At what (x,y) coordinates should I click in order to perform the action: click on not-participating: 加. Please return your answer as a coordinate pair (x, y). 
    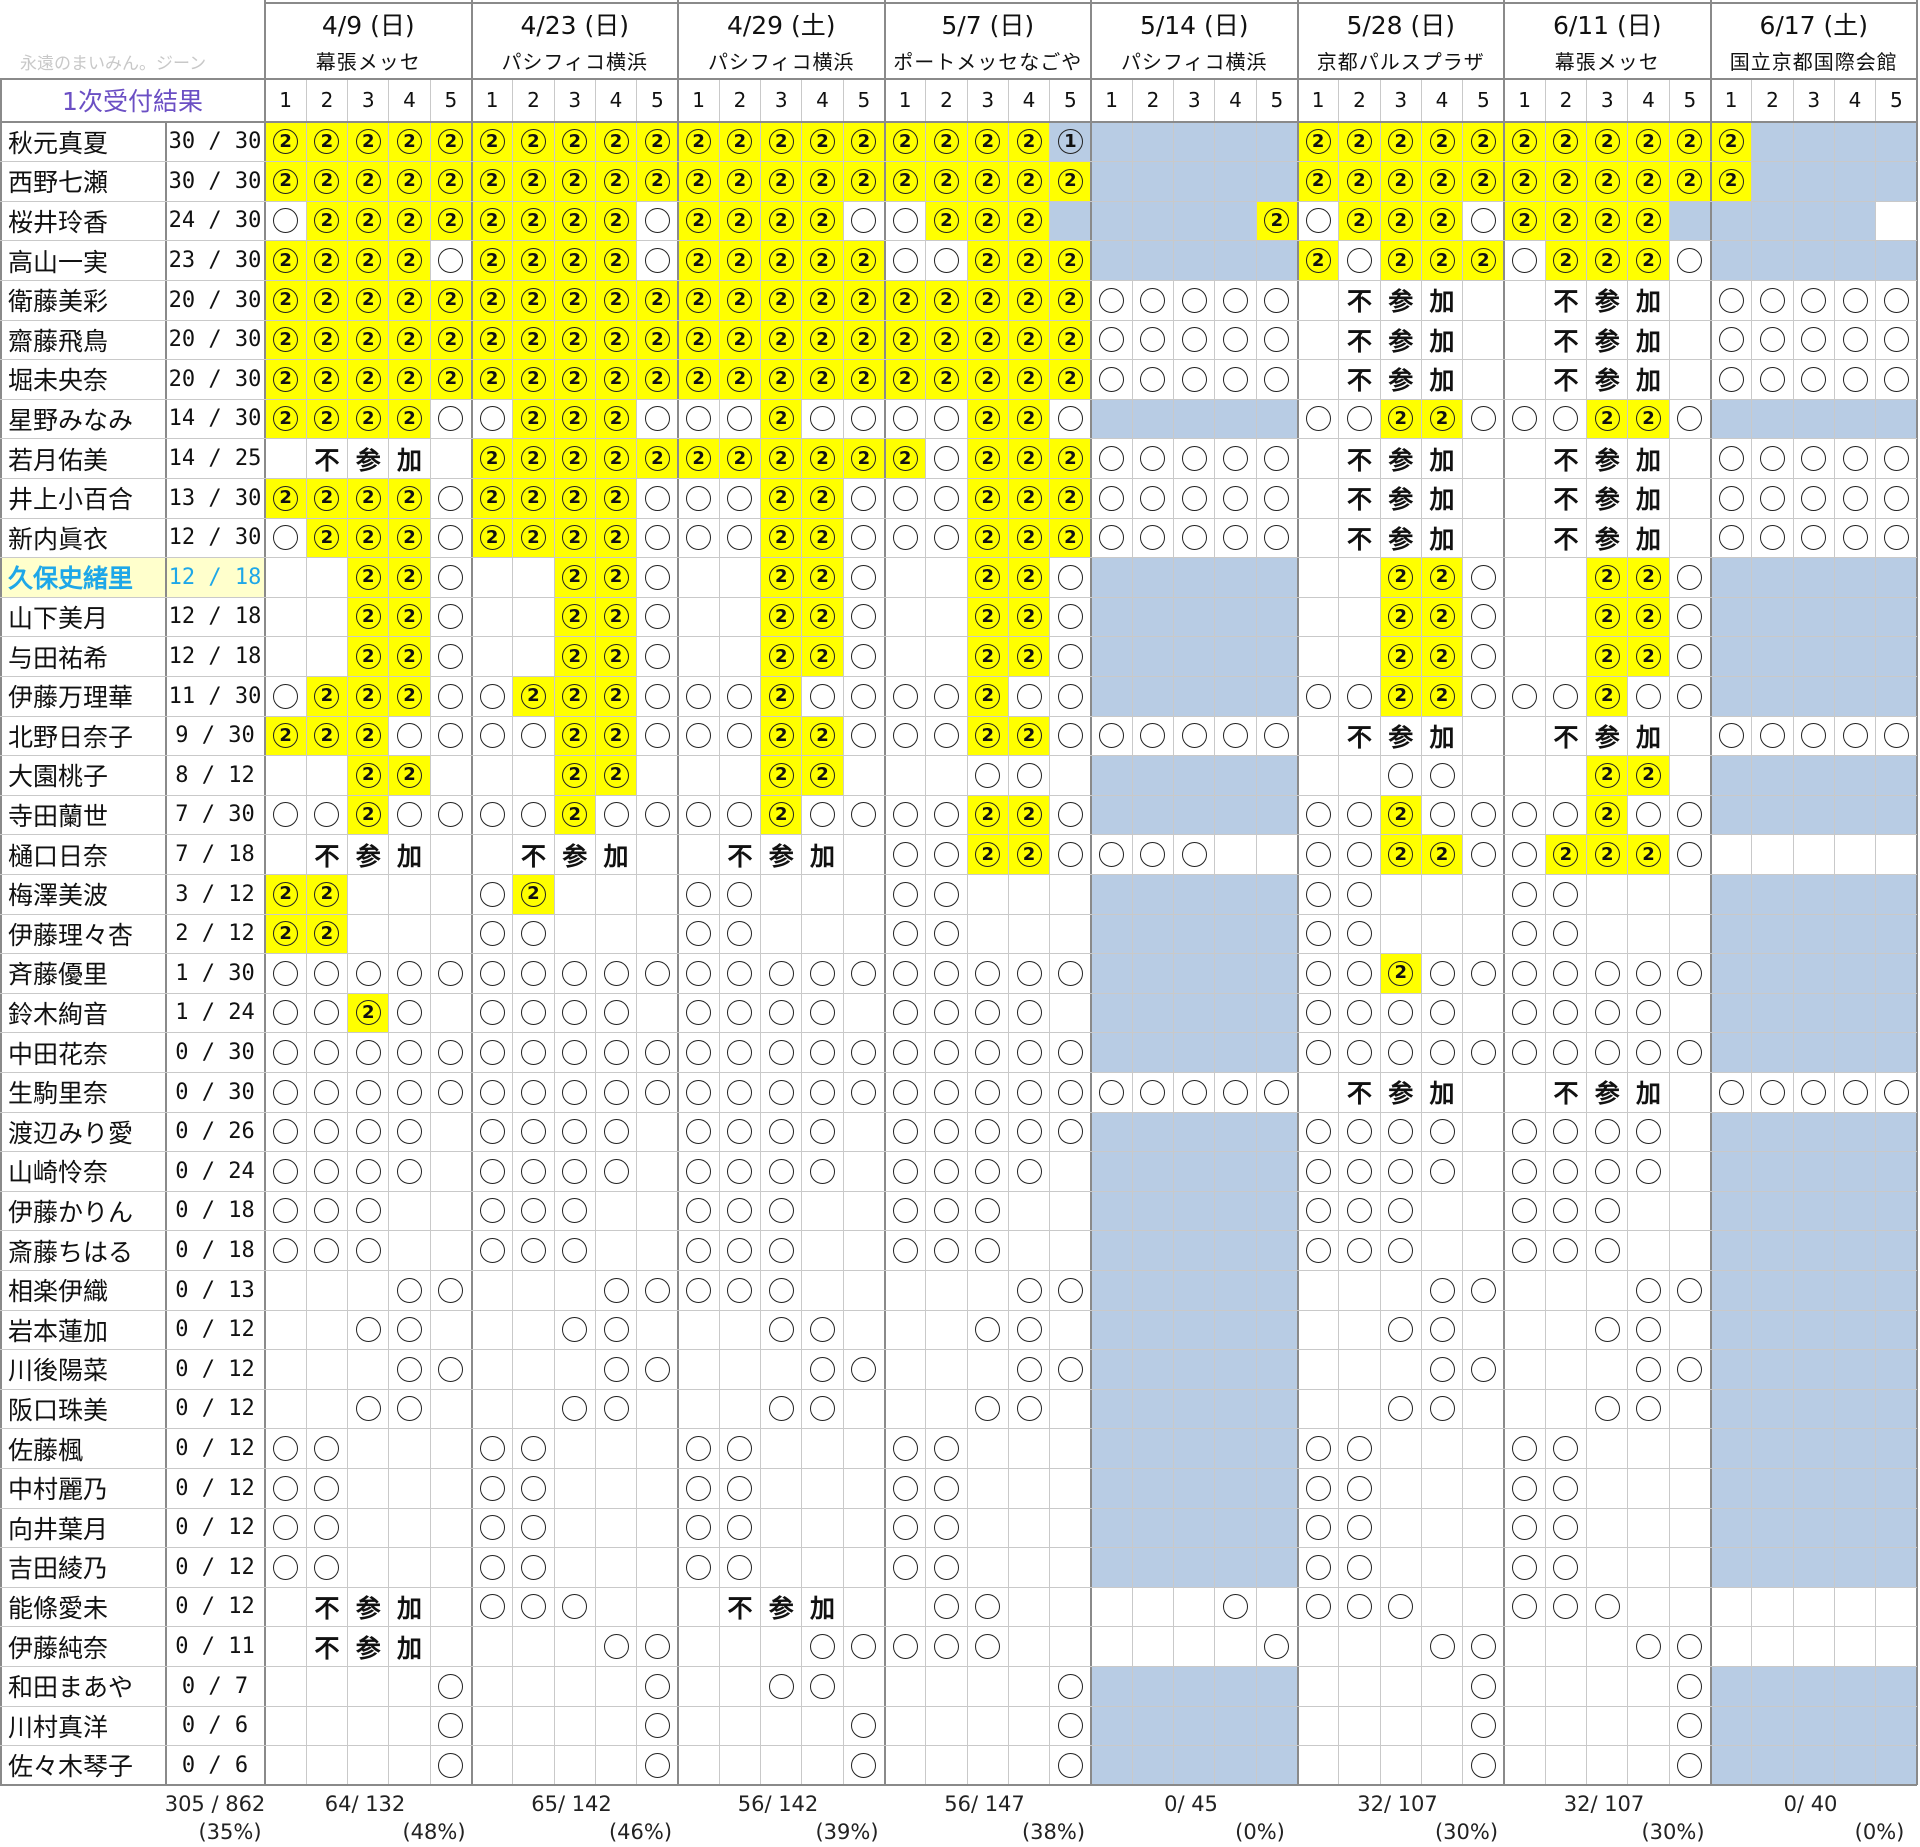
    Looking at the image, I should click on (1648, 736).